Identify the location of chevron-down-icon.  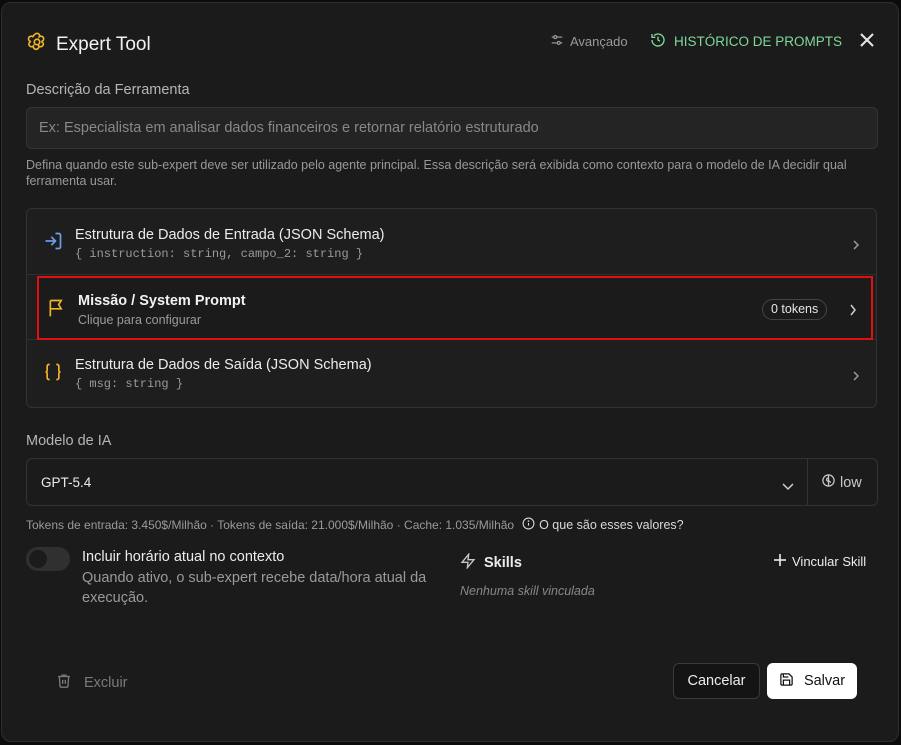
(788, 484).